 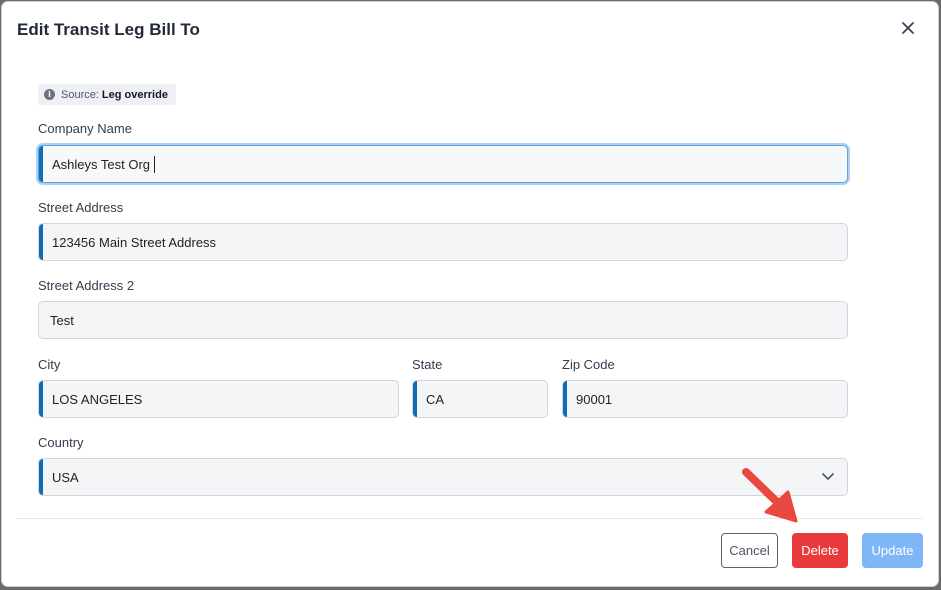 I want to click on close-button, so click(x=908, y=28).